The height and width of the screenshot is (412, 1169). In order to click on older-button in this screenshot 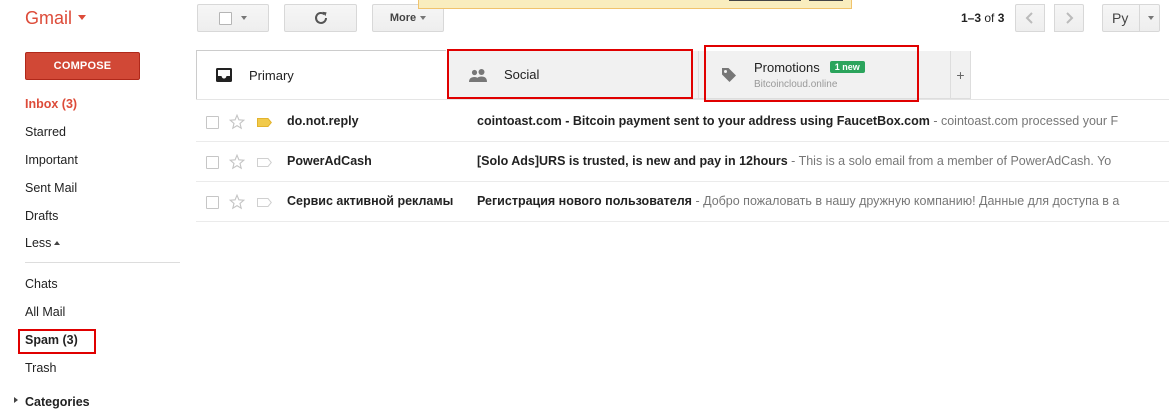, I will do `click(1069, 18)`.